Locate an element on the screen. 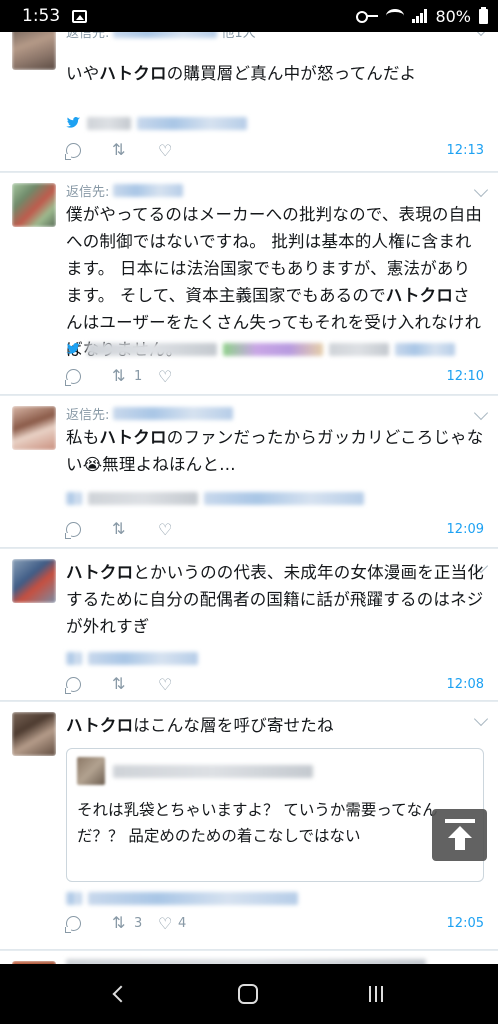 This screenshot has height=1024, width=498. like-count: 4 is located at coordinates (182, 923).